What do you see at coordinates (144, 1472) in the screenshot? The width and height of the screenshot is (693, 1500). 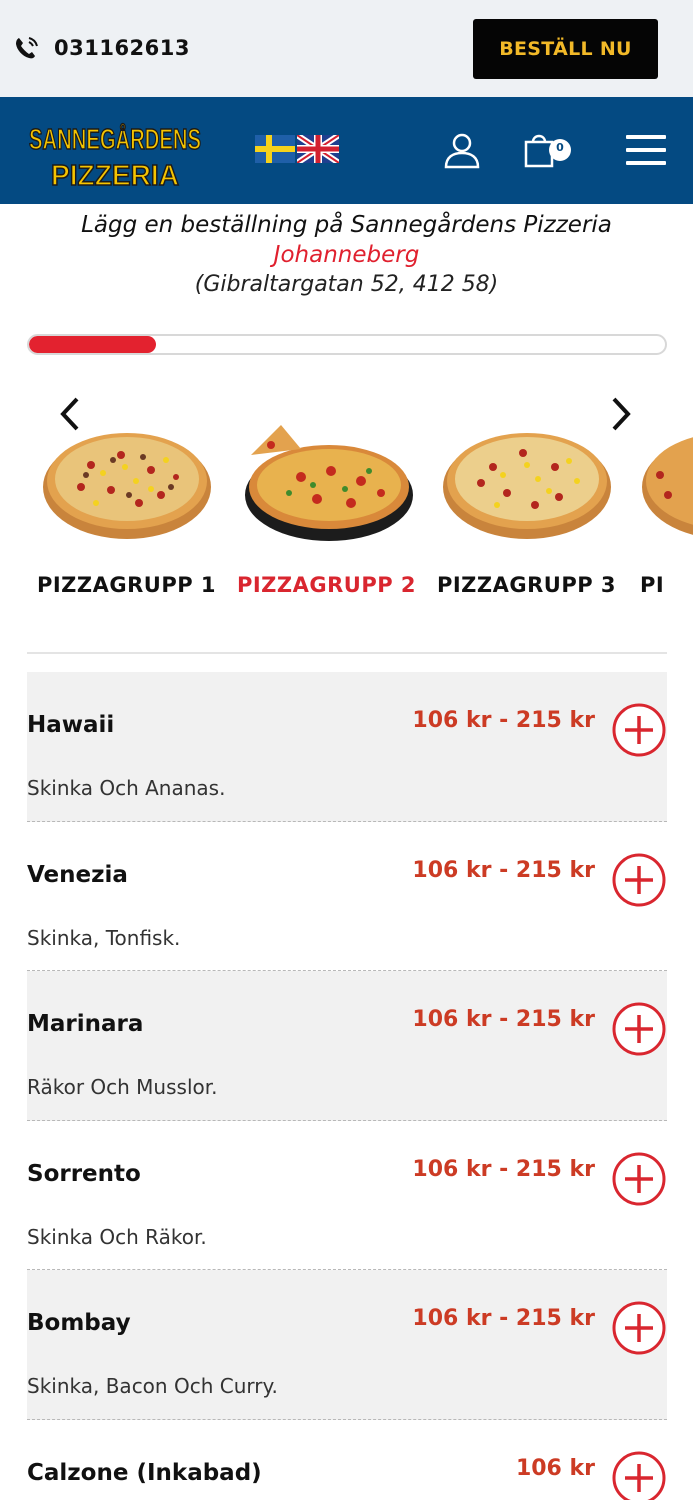 I see `item-name: Calzone (Inkabad)` at bounding box center [144, 1472].